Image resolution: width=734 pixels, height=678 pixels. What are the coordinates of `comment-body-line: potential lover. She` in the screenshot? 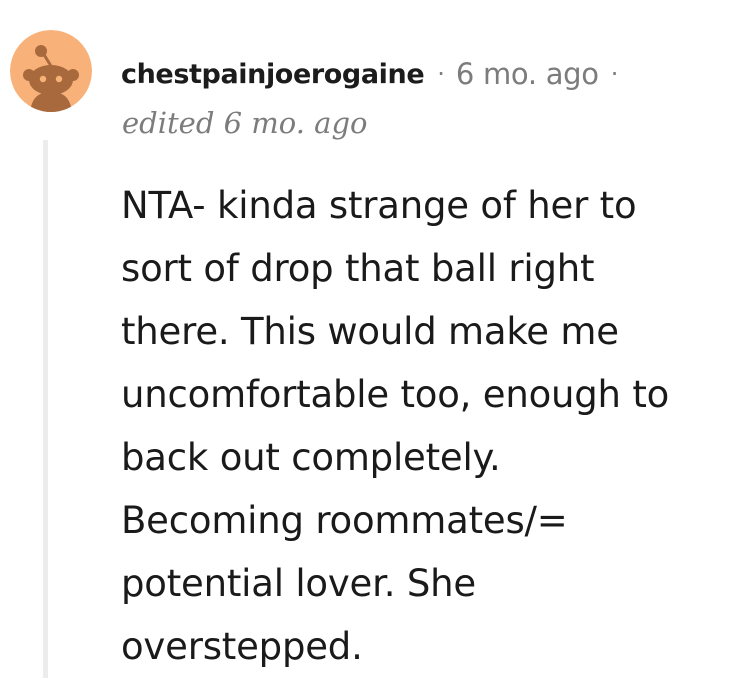 It's located at (298, 583).